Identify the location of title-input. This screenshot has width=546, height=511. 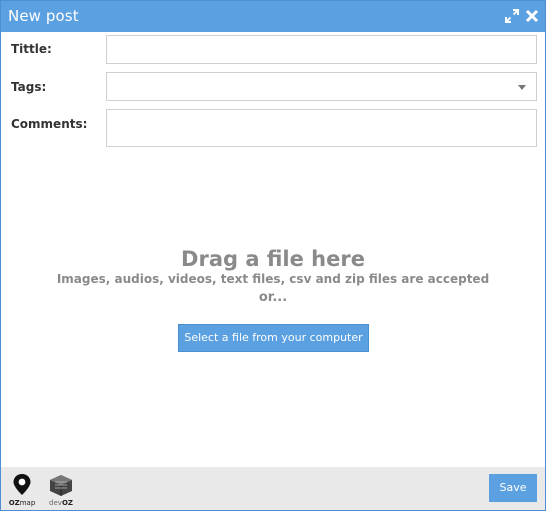
(321, 49).